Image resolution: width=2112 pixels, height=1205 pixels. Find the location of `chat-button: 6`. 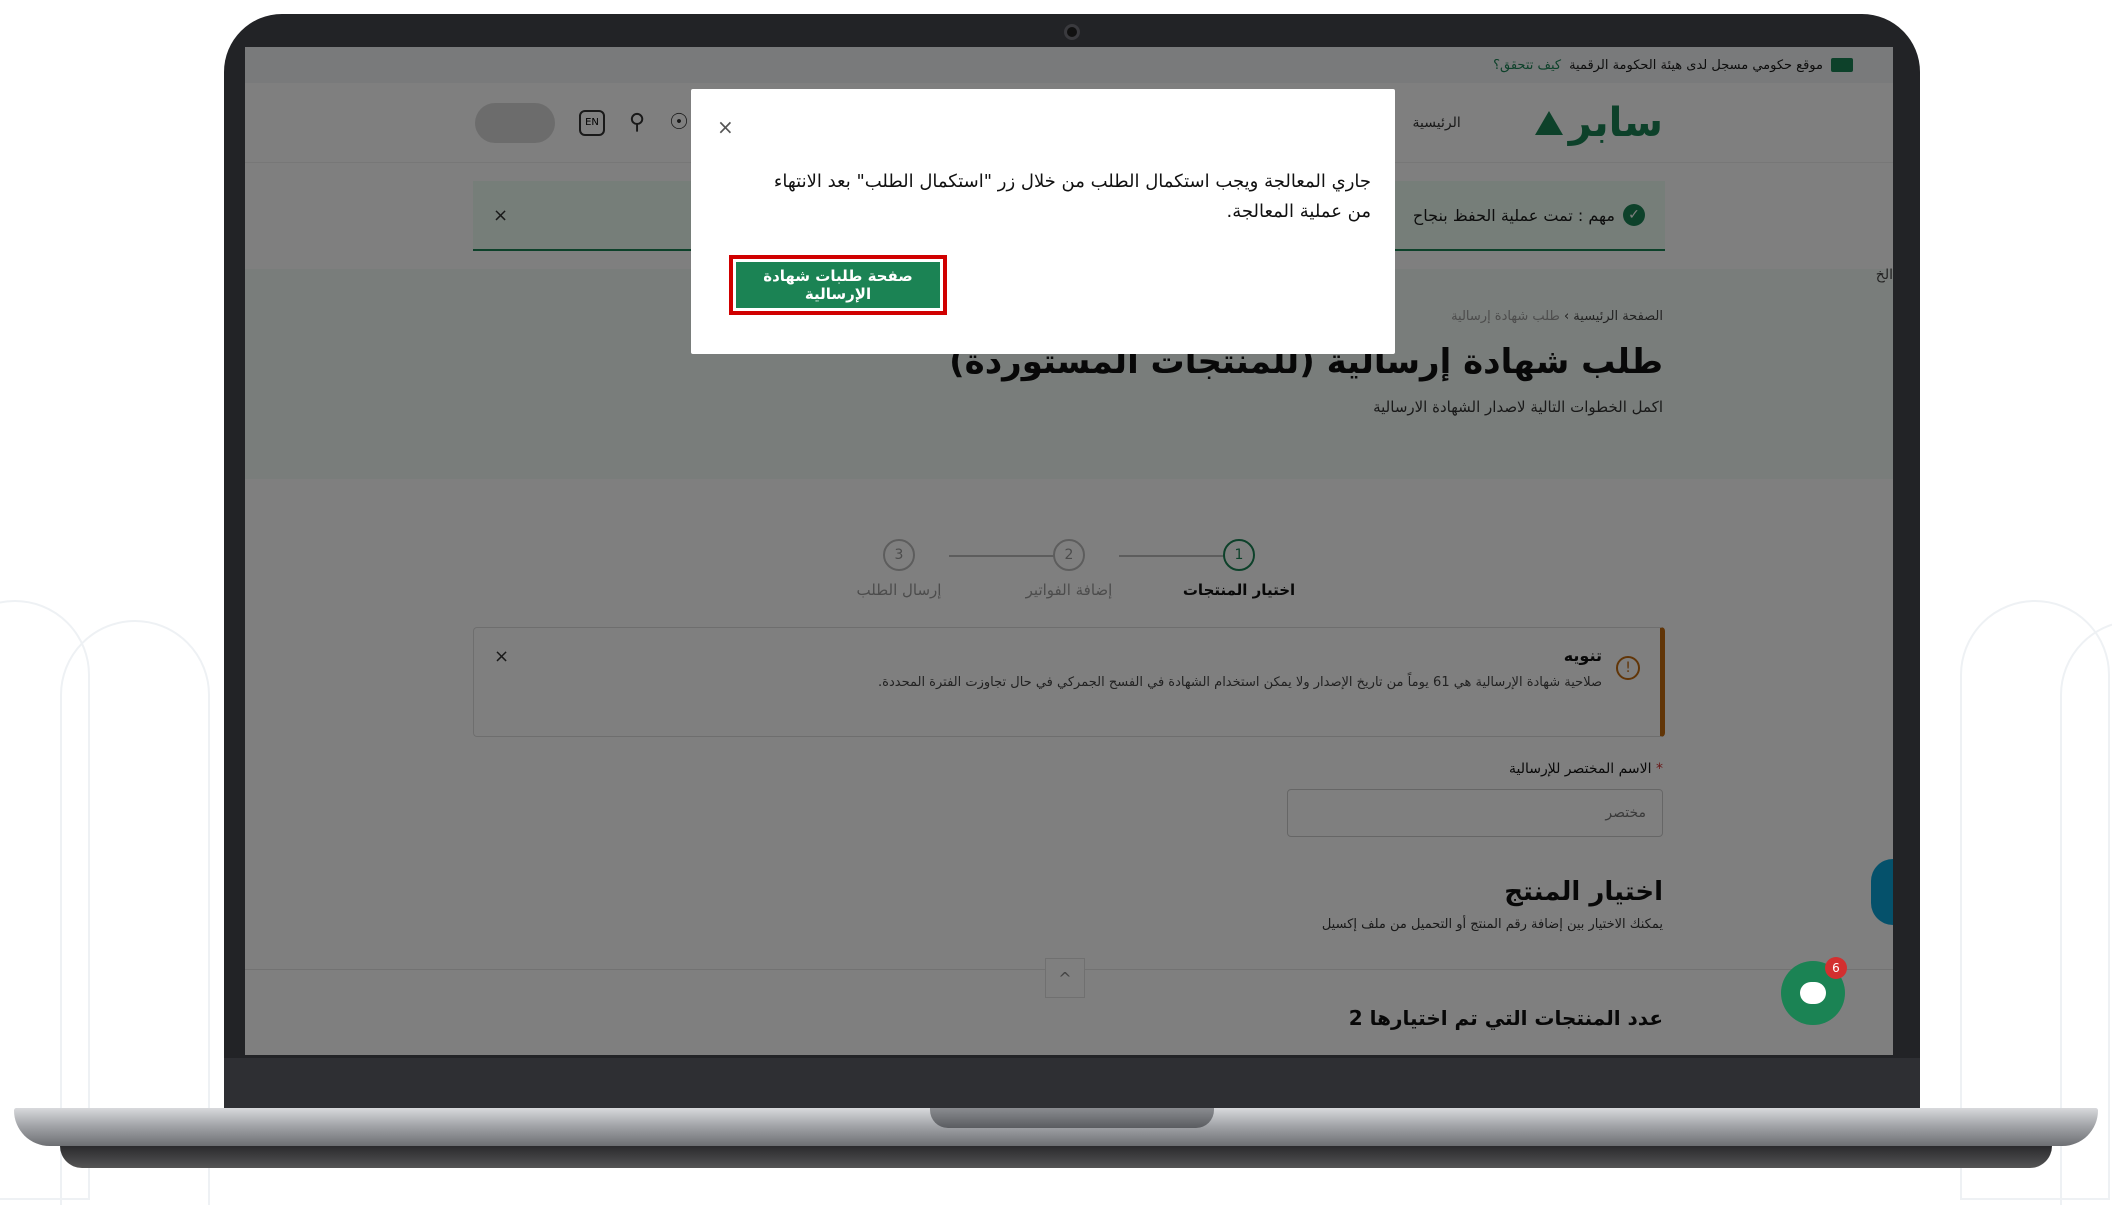

chat-button: 6 is located at coordinates (1814, 991).